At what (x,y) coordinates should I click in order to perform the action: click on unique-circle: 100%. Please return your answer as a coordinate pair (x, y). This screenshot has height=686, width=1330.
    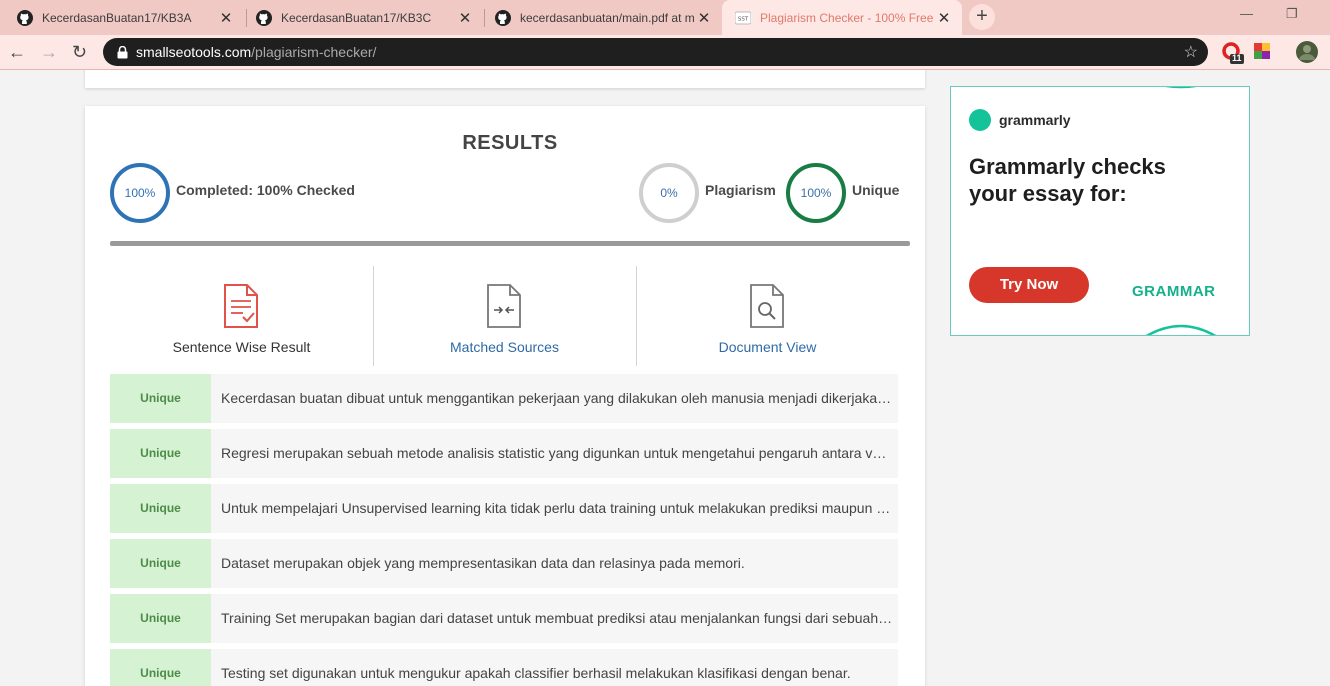
    Looking at the image, I should click on (816, 193).